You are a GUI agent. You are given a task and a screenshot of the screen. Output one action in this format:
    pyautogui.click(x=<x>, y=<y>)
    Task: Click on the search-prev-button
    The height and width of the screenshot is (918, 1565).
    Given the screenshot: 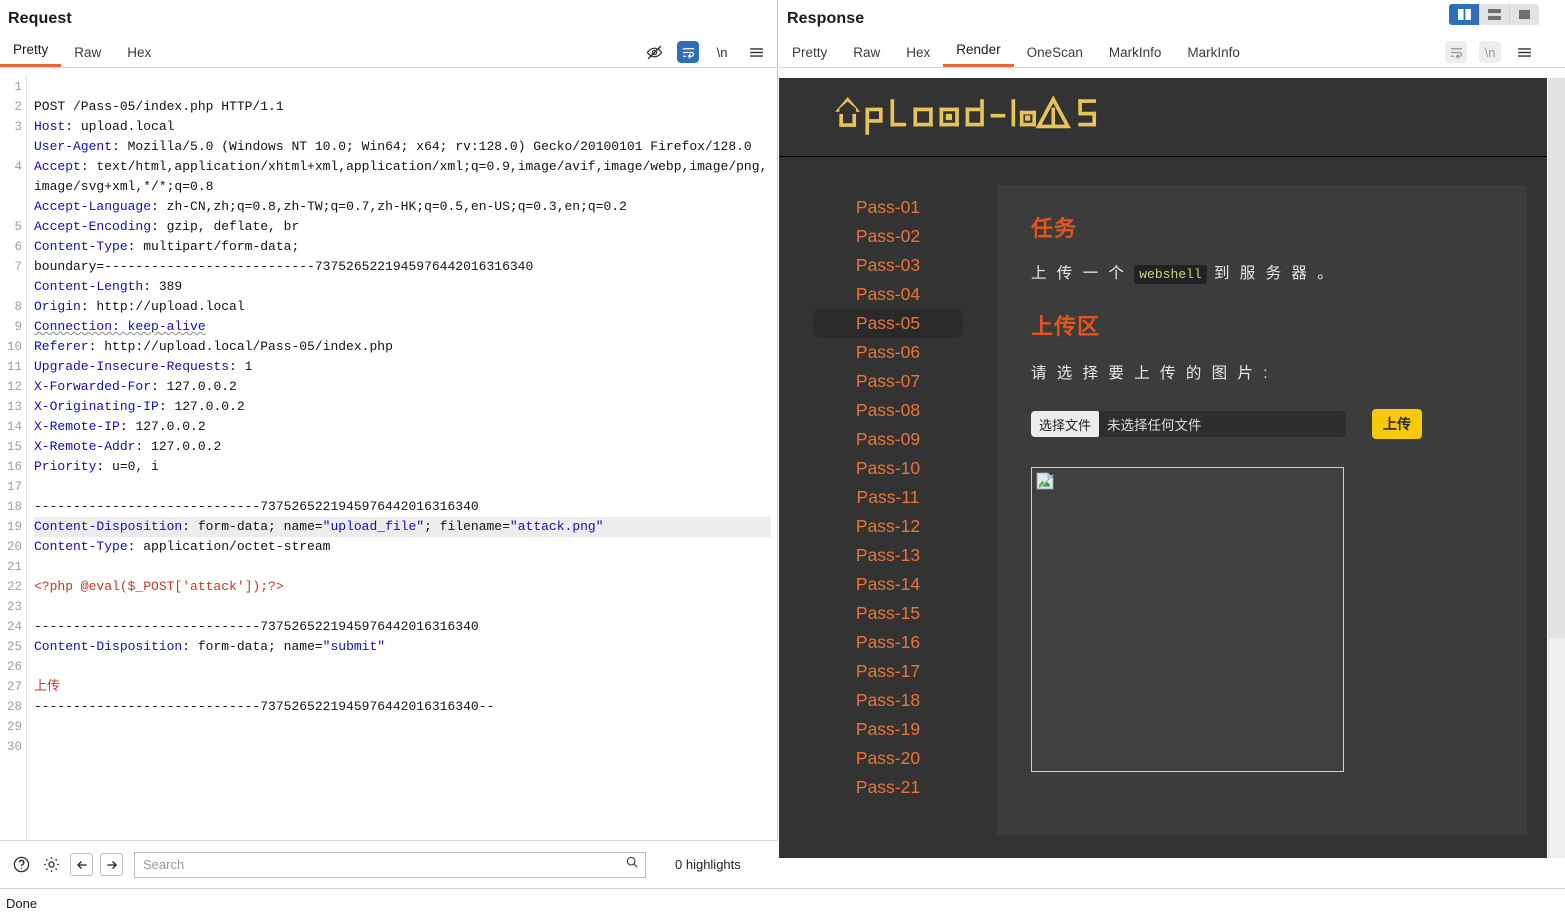 What is the action you would take?
    pyautogui.click(x=81, y=864)
    